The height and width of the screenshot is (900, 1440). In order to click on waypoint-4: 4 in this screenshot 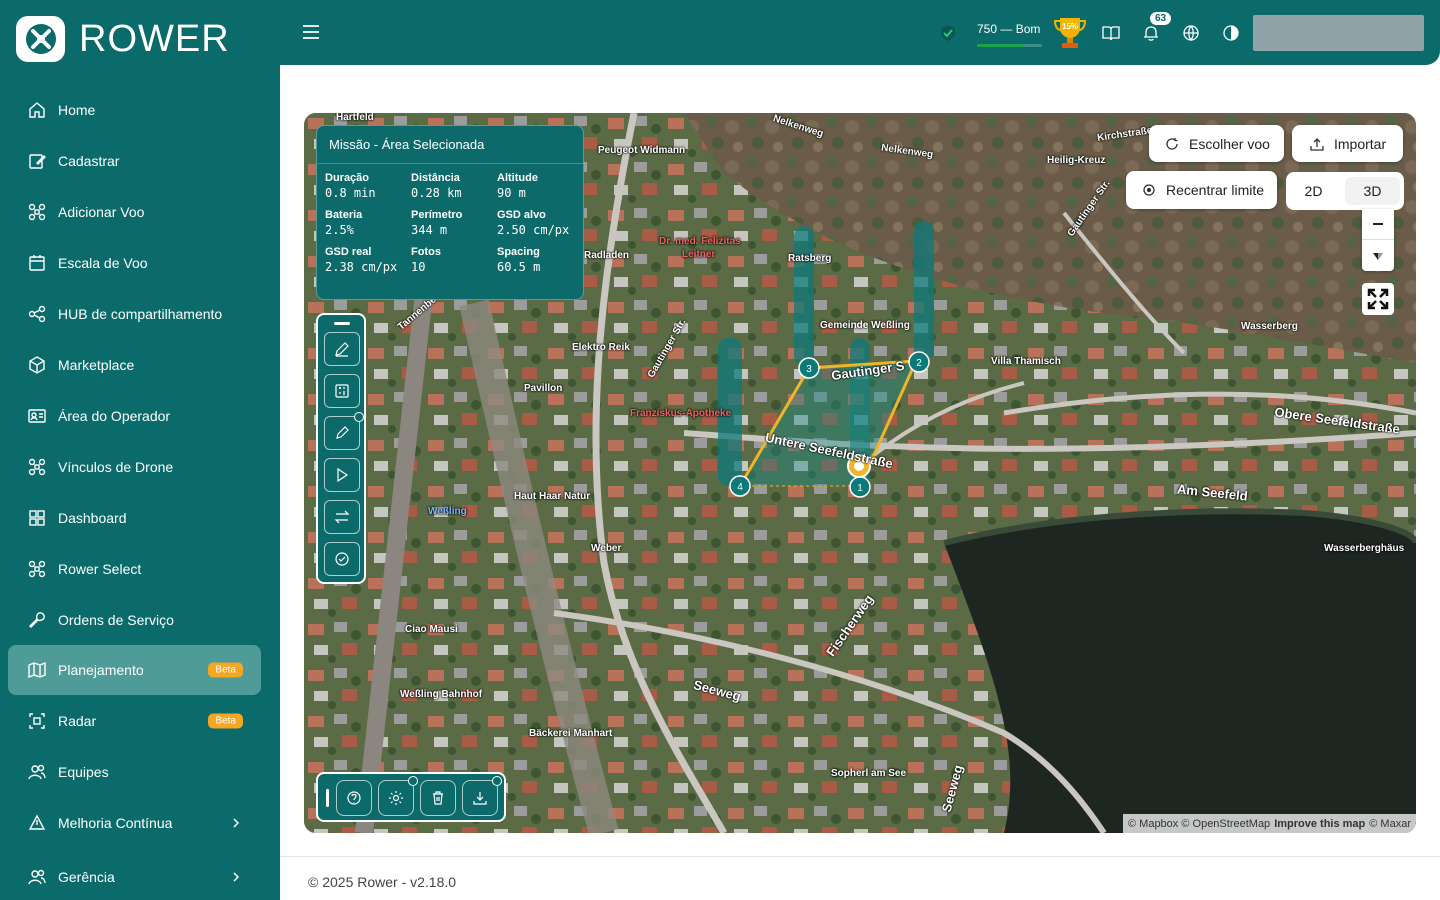, I will do `click(740, 486)`.